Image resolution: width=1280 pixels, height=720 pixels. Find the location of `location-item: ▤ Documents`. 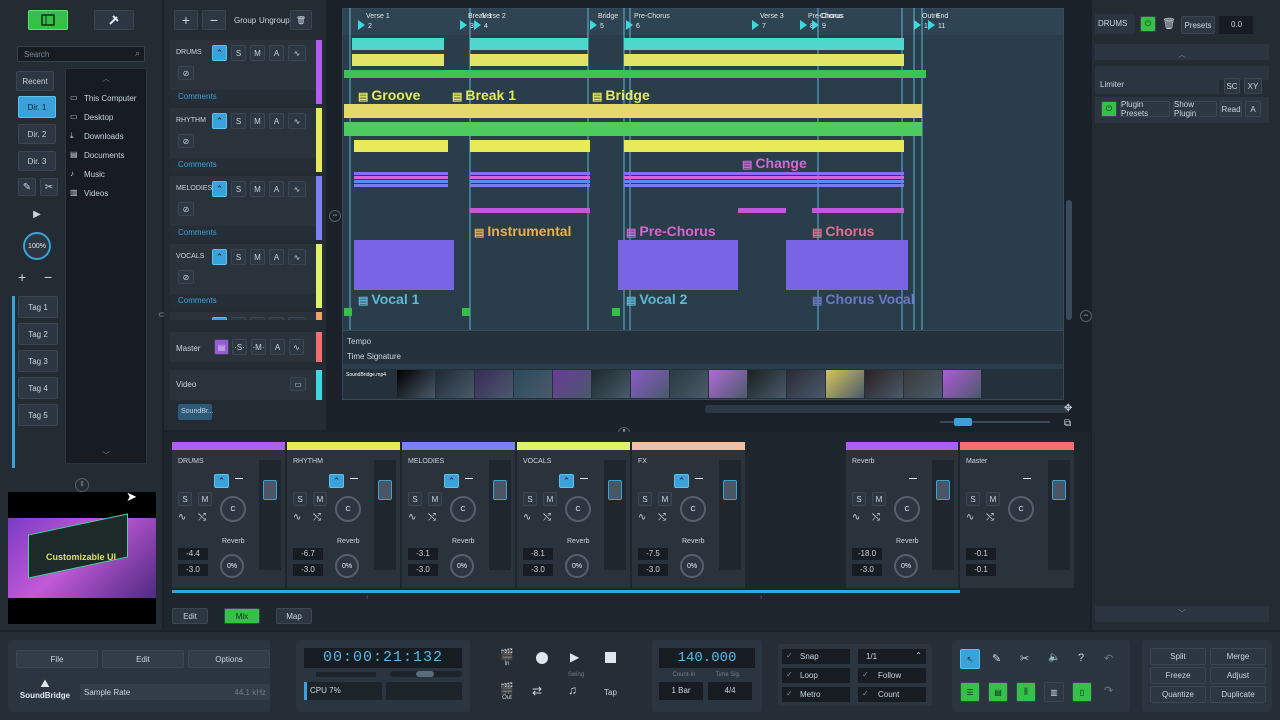

location-item: ▤ Documents is located at coordinates (107, 157).